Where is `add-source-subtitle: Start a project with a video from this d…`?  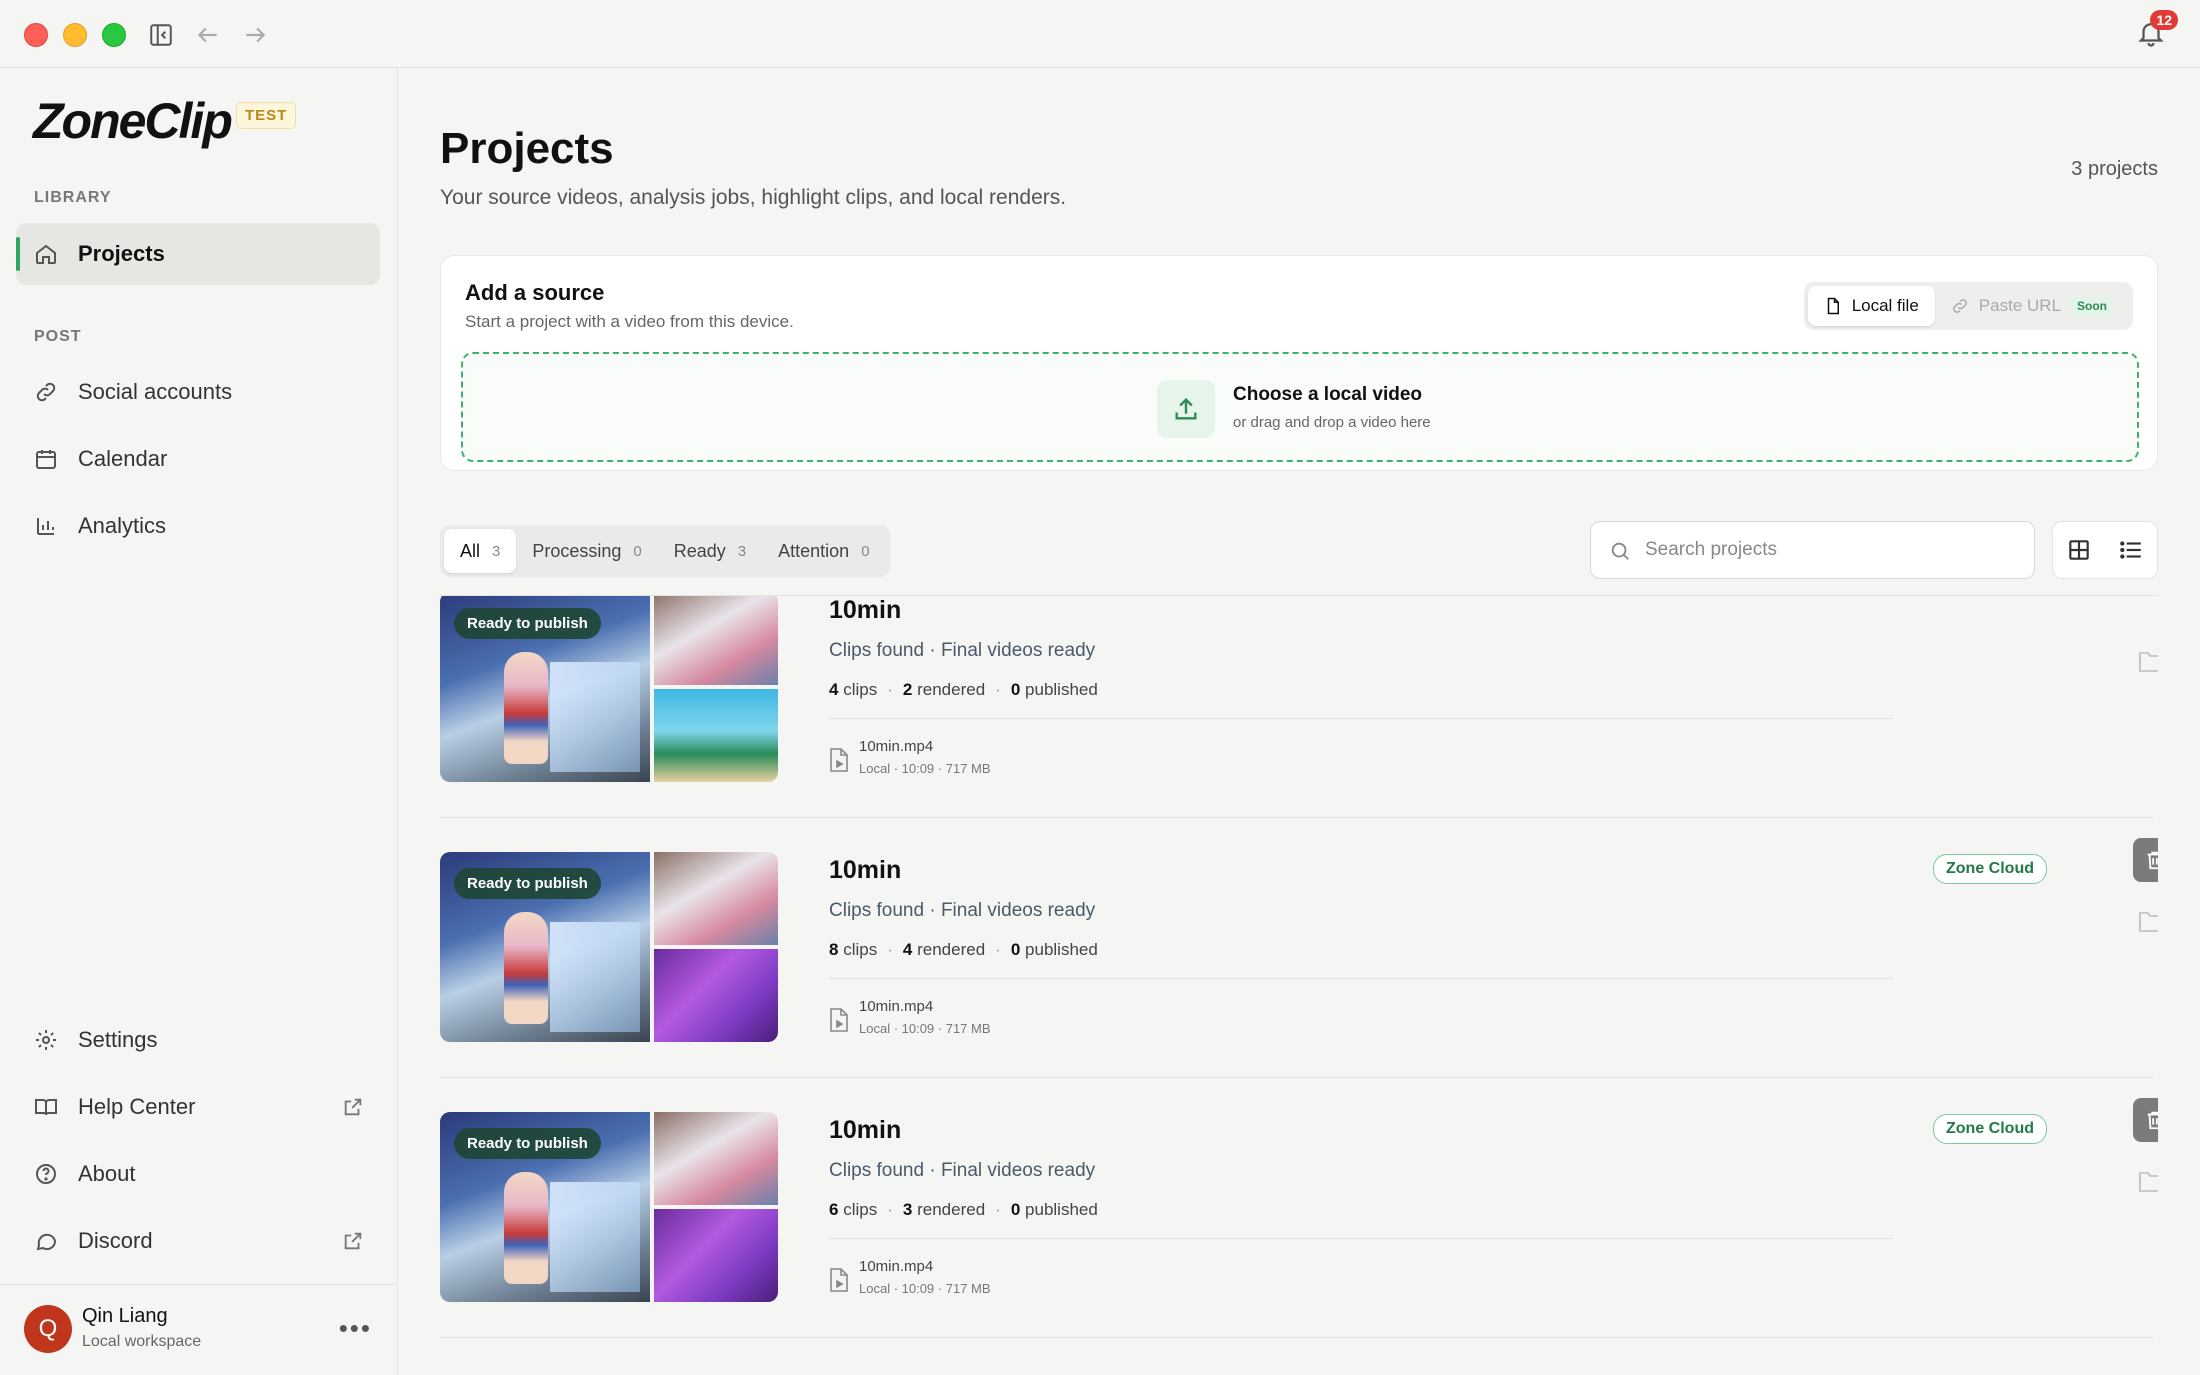
add-source-subtitle: Start a project with a video from this d… is located at coordinates (629, 321).